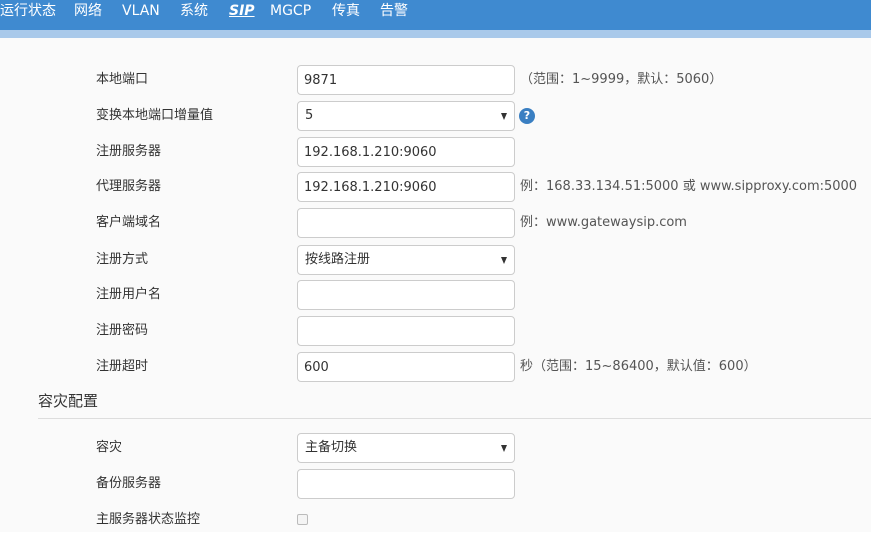 The height and width of the screenshot is (535, 871). I want to click on register-mode-select: 按线路注册, so click(406, 260).